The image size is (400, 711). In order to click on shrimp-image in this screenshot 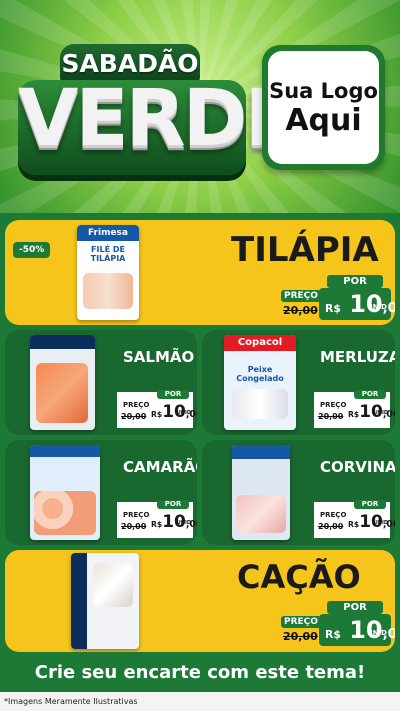, I will do `click(65, 513)`.